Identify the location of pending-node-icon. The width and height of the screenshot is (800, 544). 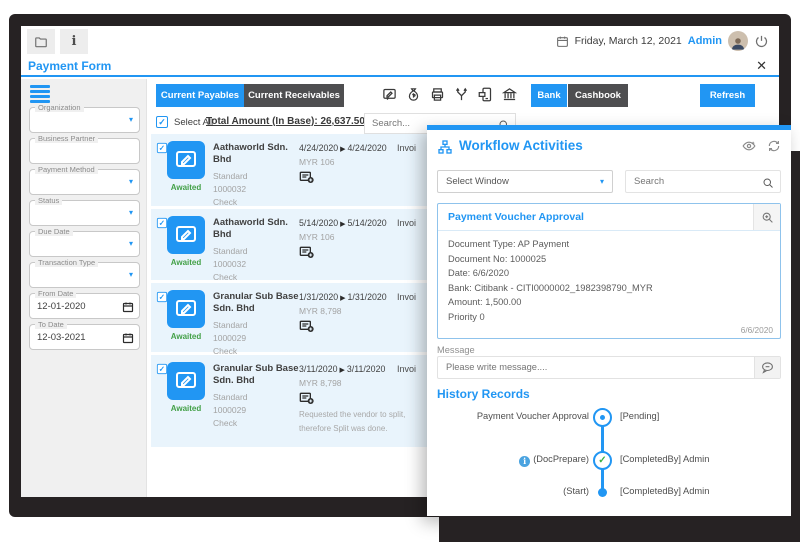
(602, 417).